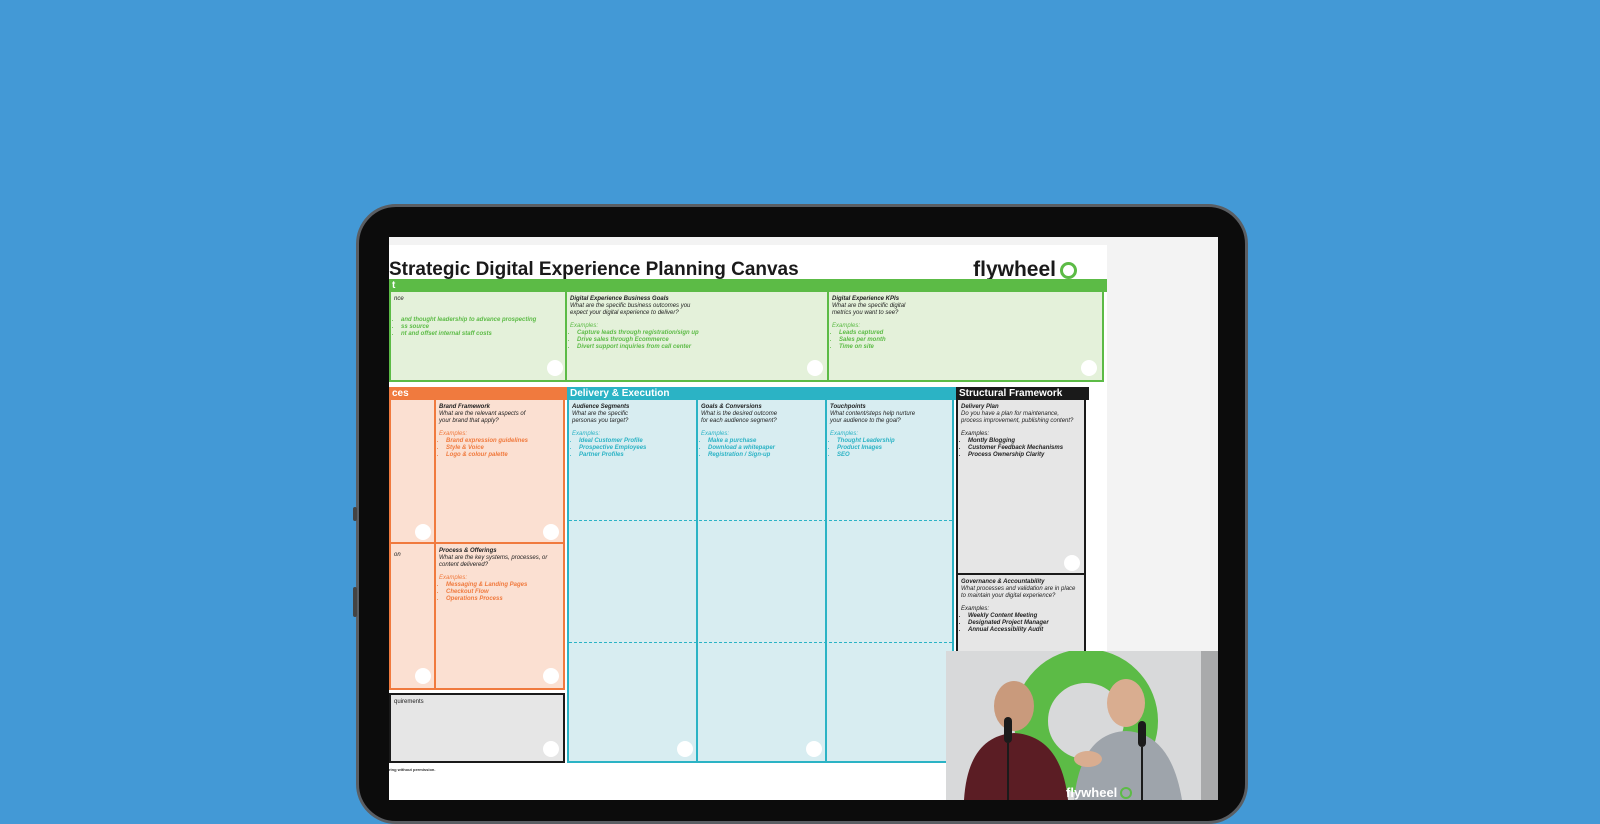  What do you see at coordinates (355, 514) in the screenshot?
I see `tablet-side-button` at bounding box center [355, 514].